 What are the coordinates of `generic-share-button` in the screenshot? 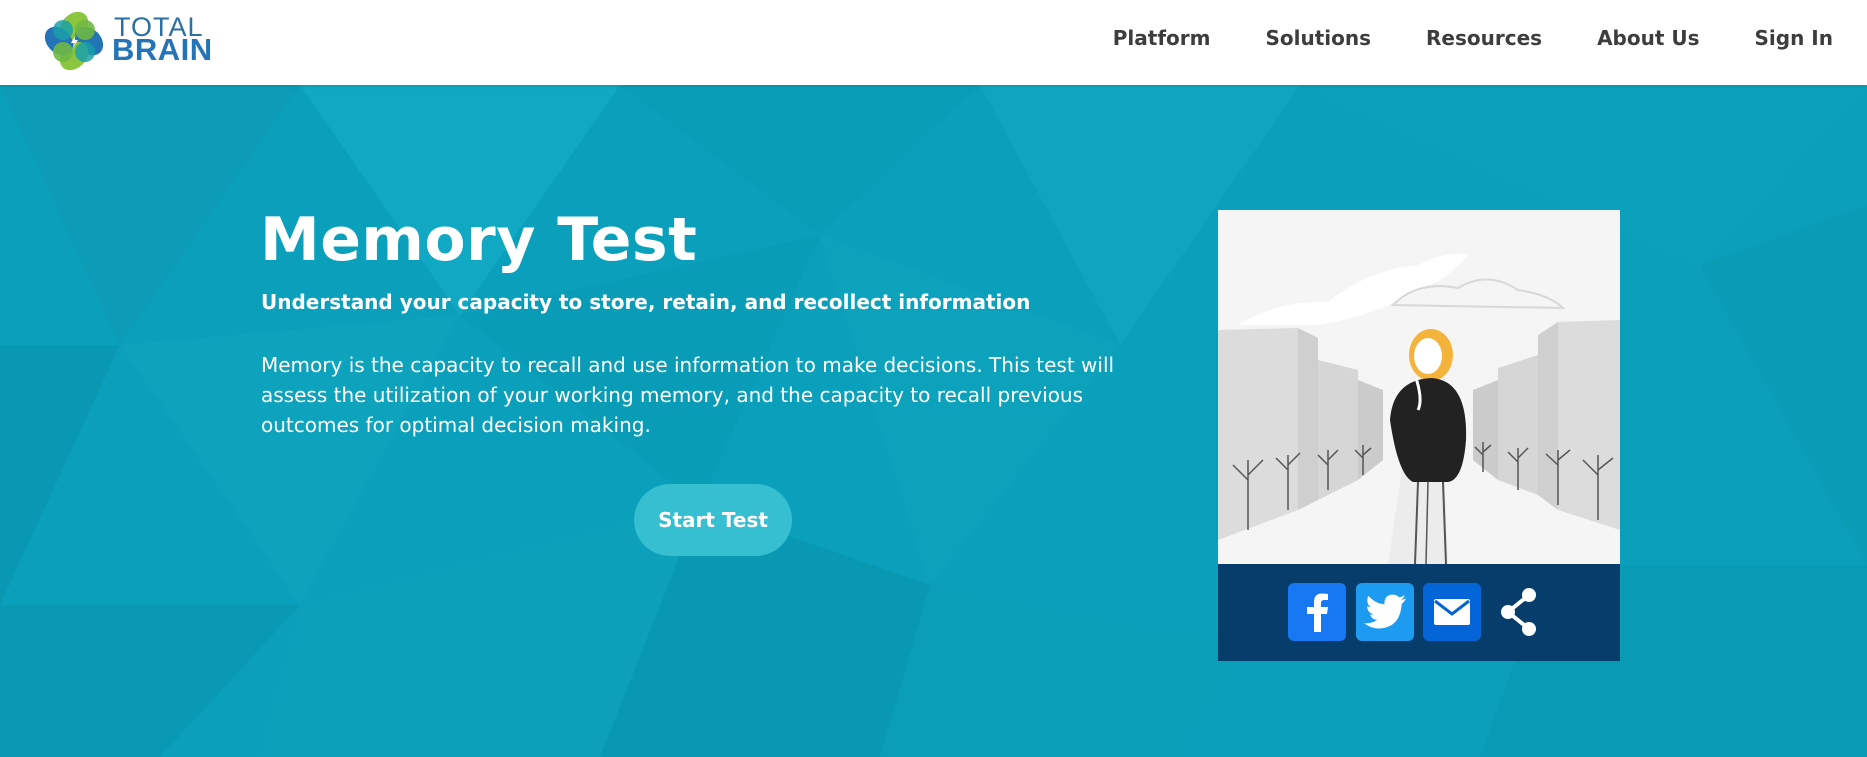 It's located at (1519, 612).